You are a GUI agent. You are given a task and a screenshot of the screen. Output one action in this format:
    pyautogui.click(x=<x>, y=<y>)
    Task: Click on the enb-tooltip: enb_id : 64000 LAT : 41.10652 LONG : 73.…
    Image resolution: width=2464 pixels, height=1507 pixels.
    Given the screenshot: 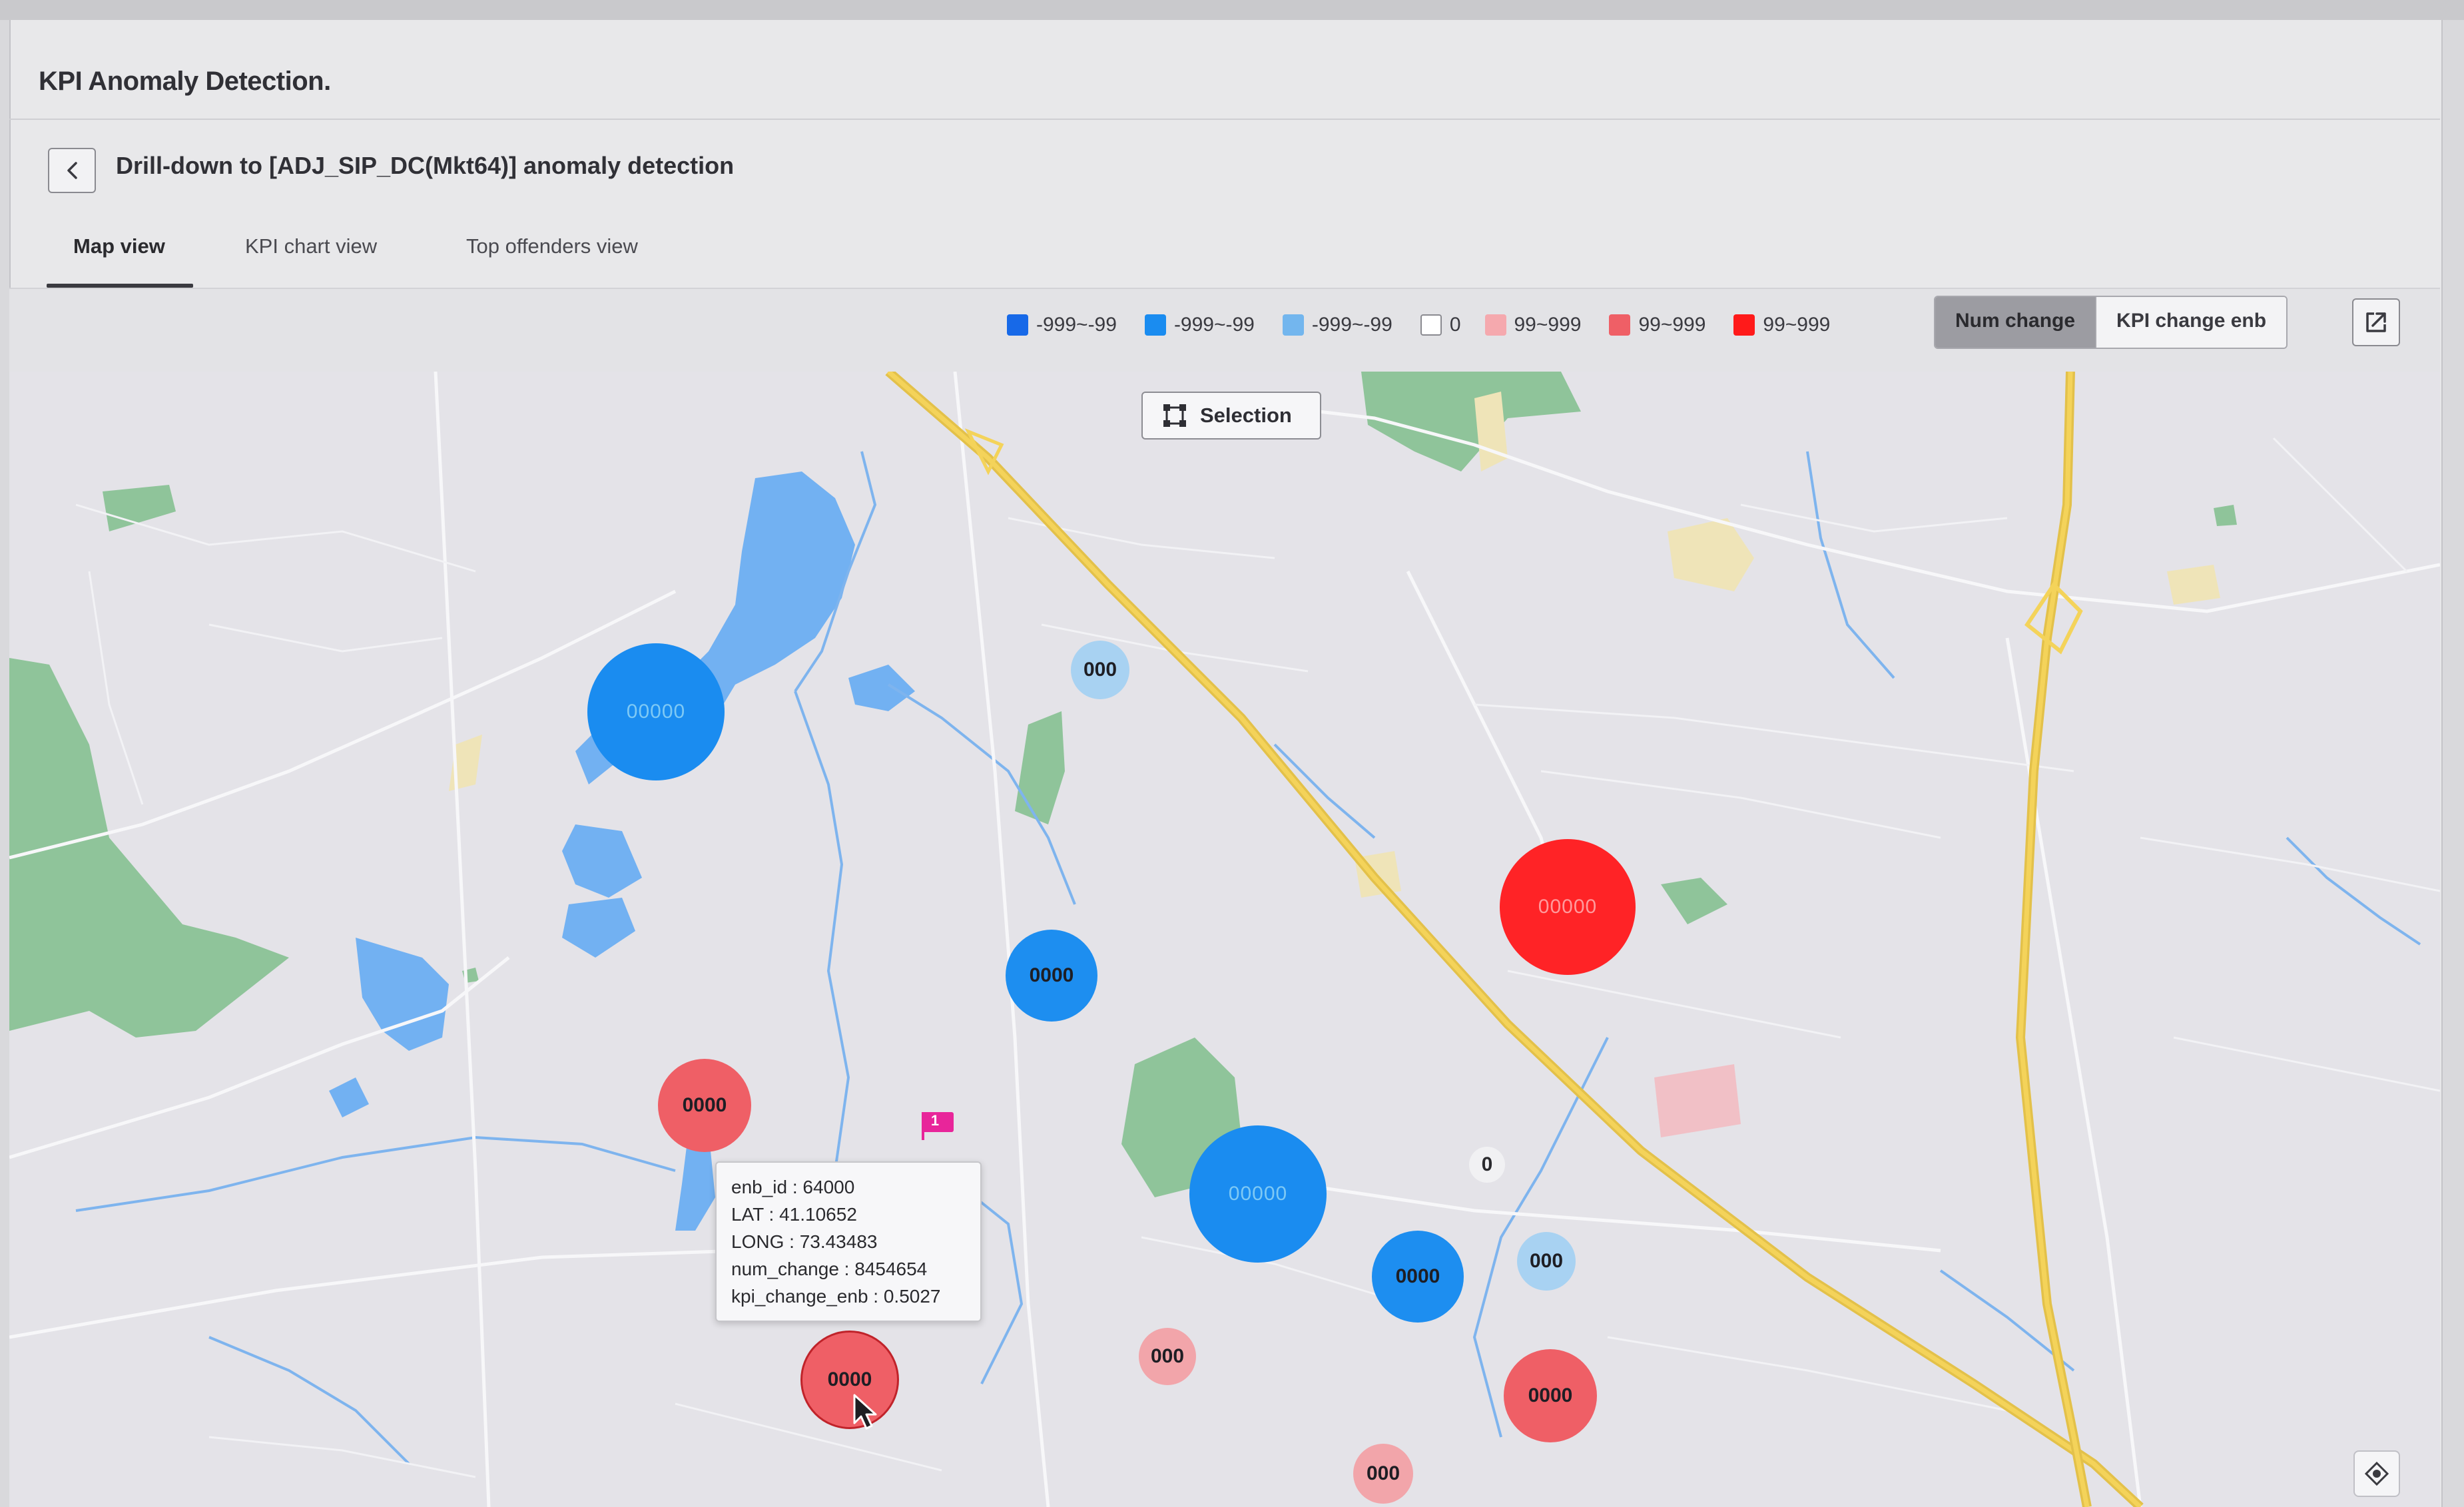 What is the action you would take?
    pyautogui.click(x=848, y=1241)
    